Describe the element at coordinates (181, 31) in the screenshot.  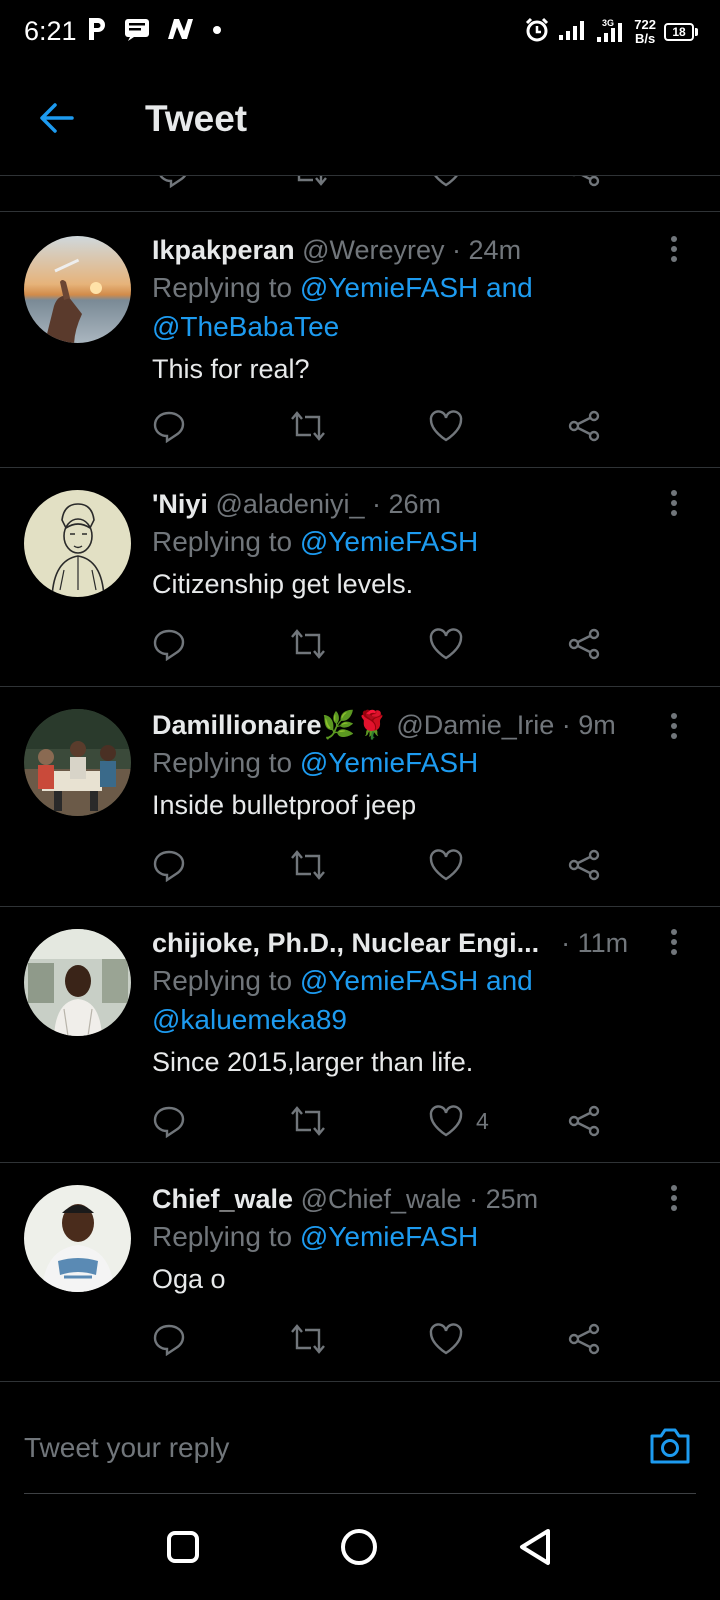
I see `news-icon` at that location.